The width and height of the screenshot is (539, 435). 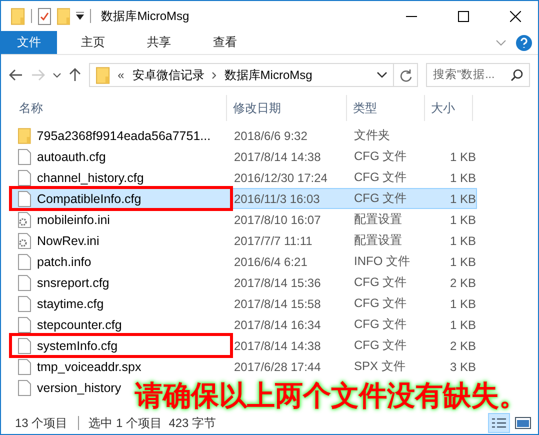 I want to click on address-bar: « 安卓微信记录 数据库MicroMsg, so click(x=253, y=75).